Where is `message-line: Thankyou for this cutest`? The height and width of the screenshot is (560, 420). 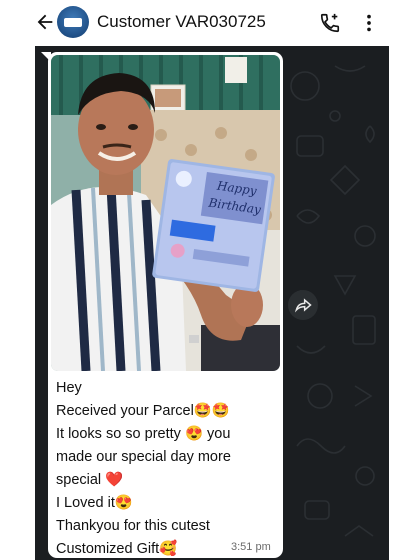 message-line: Thankyou for this cutest is located at coordinates (133, 526).